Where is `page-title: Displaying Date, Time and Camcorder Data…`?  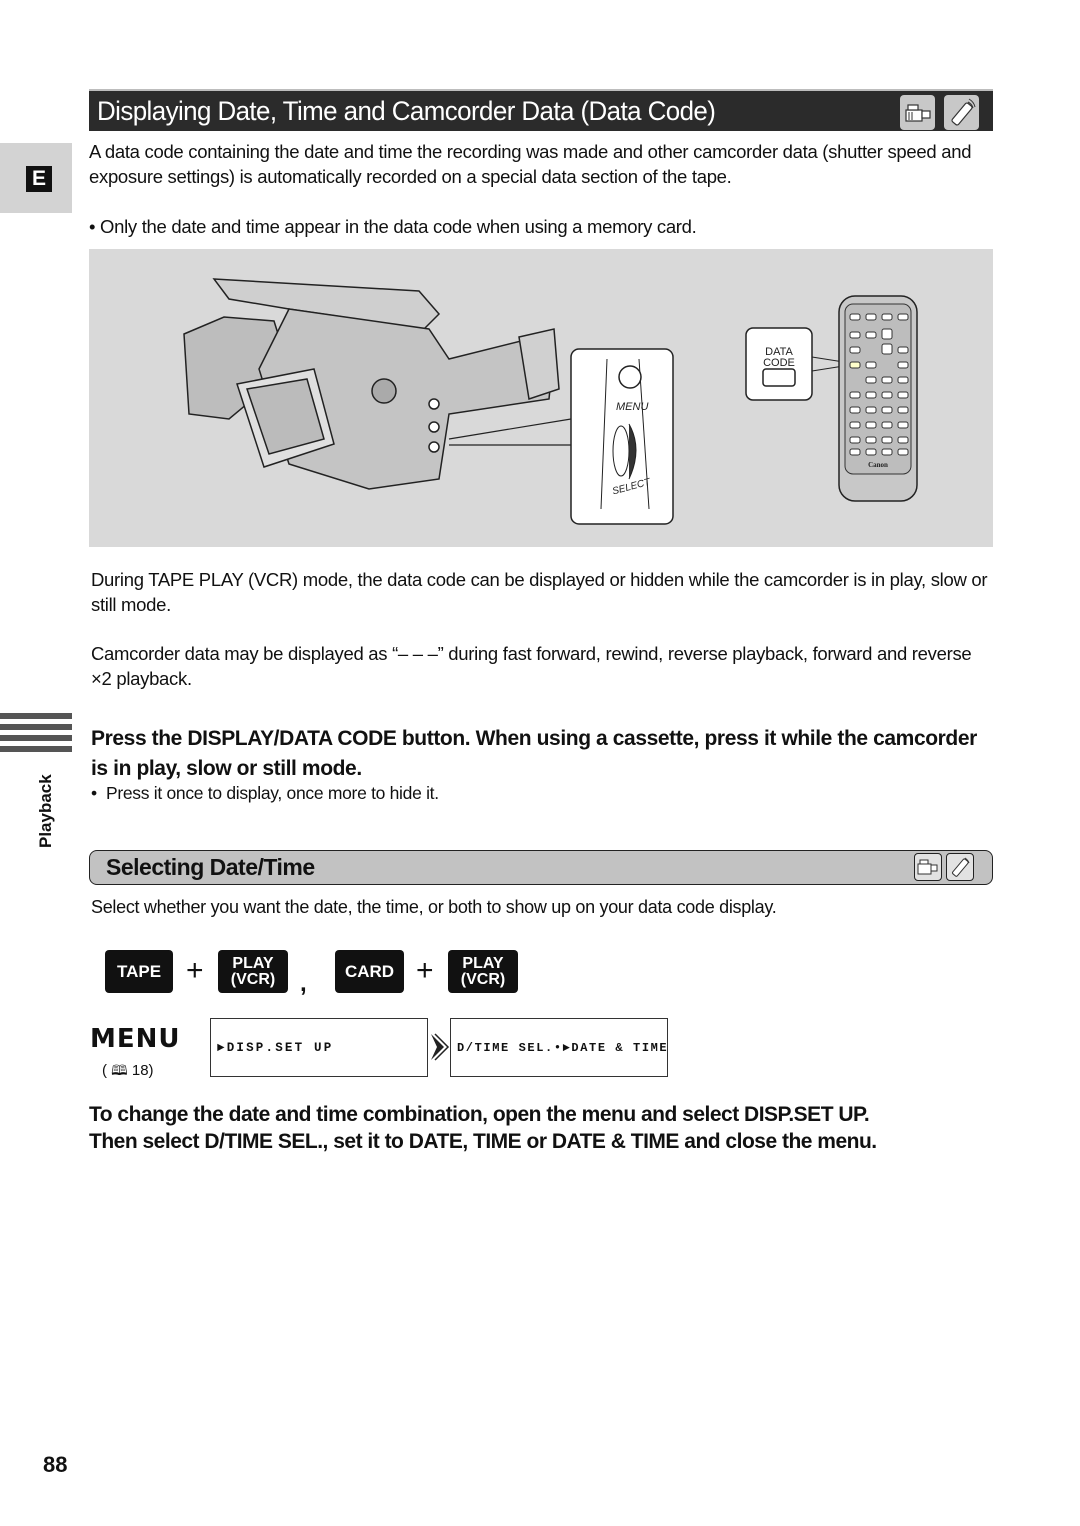
page-title: Displaying Date, Time and Camcorder Data… is located at coordinates (406, 110).